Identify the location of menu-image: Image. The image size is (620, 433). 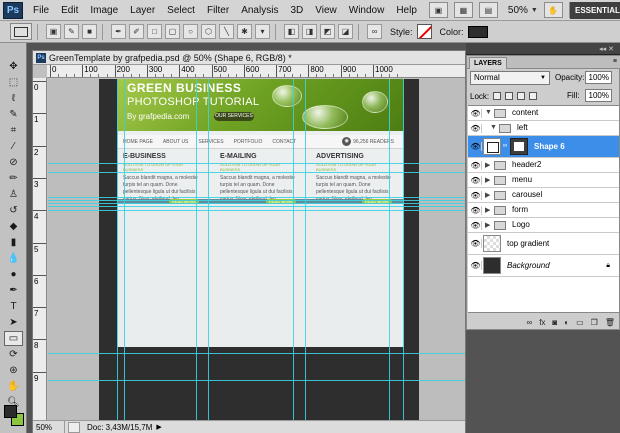
(104, 10).